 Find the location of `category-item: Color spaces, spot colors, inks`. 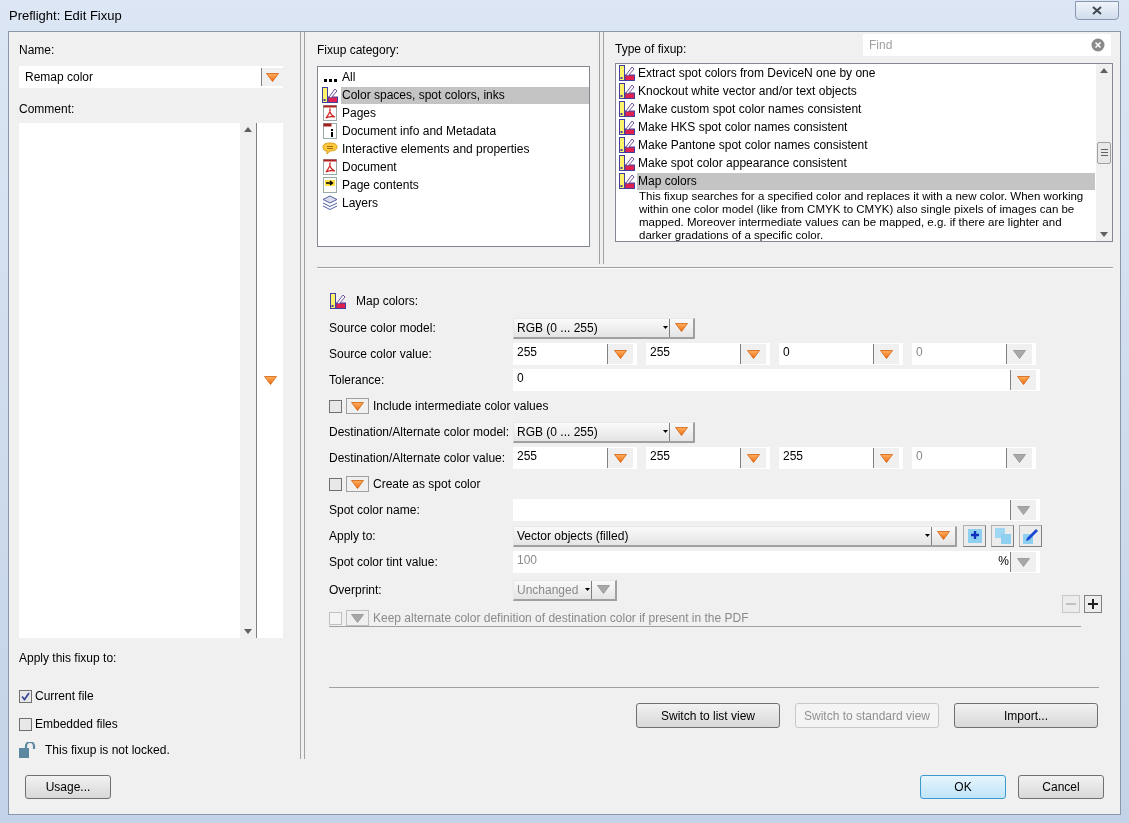

category-item: Color spaces, spot colors, inks is located at coordinates (465, 95).